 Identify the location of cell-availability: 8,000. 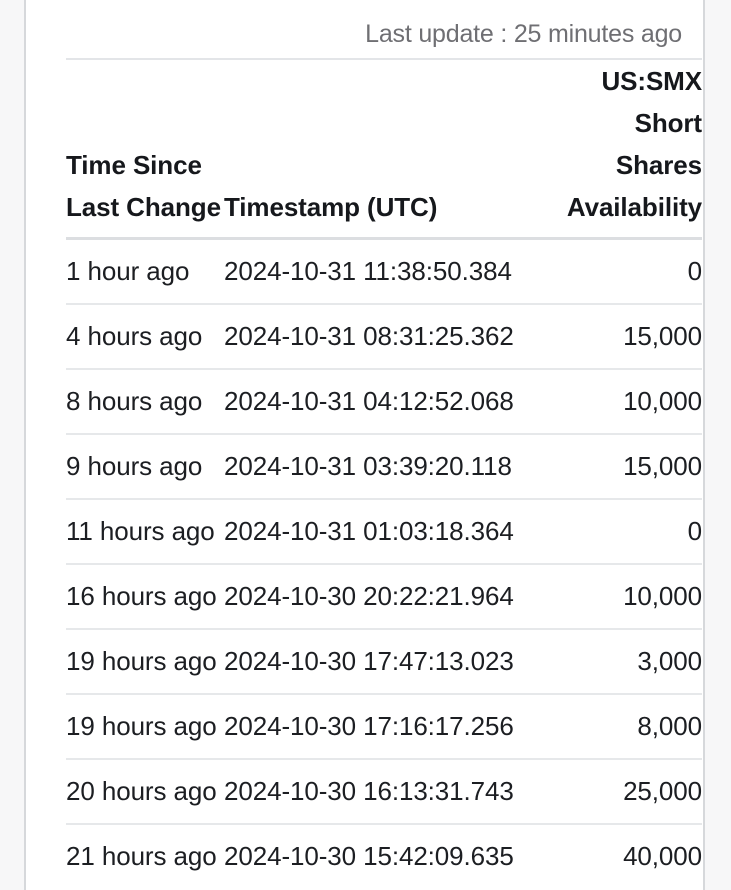
(628, 727).